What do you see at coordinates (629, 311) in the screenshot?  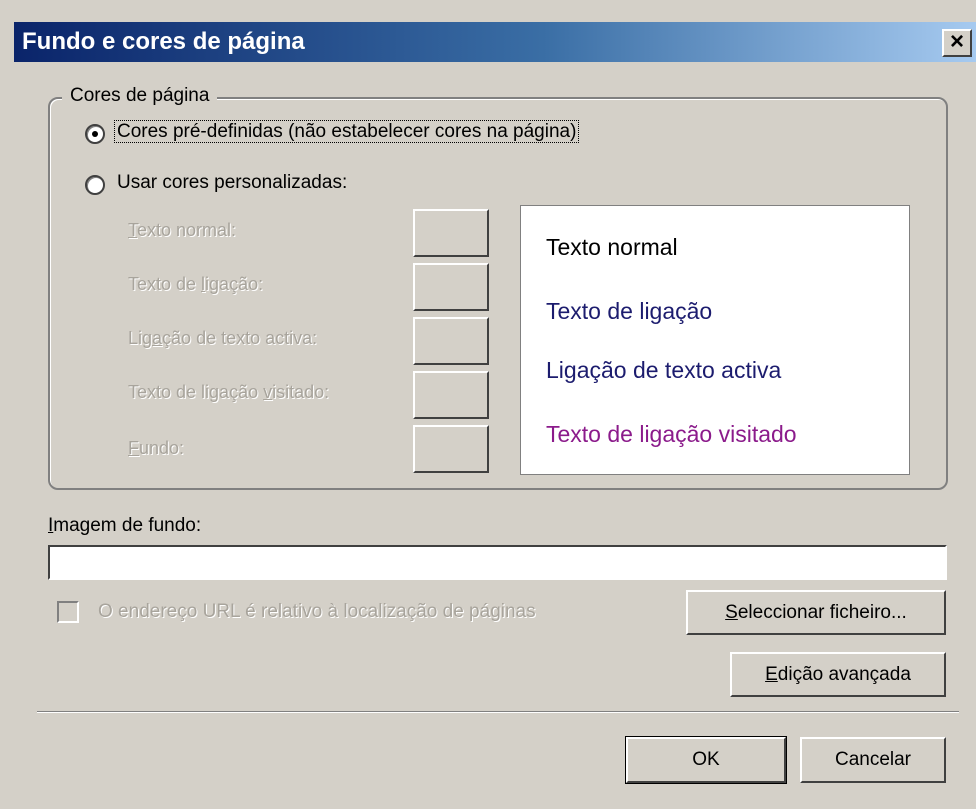 I see `preview-link-text: Texto de ligação` at bounding box center [629, 311].